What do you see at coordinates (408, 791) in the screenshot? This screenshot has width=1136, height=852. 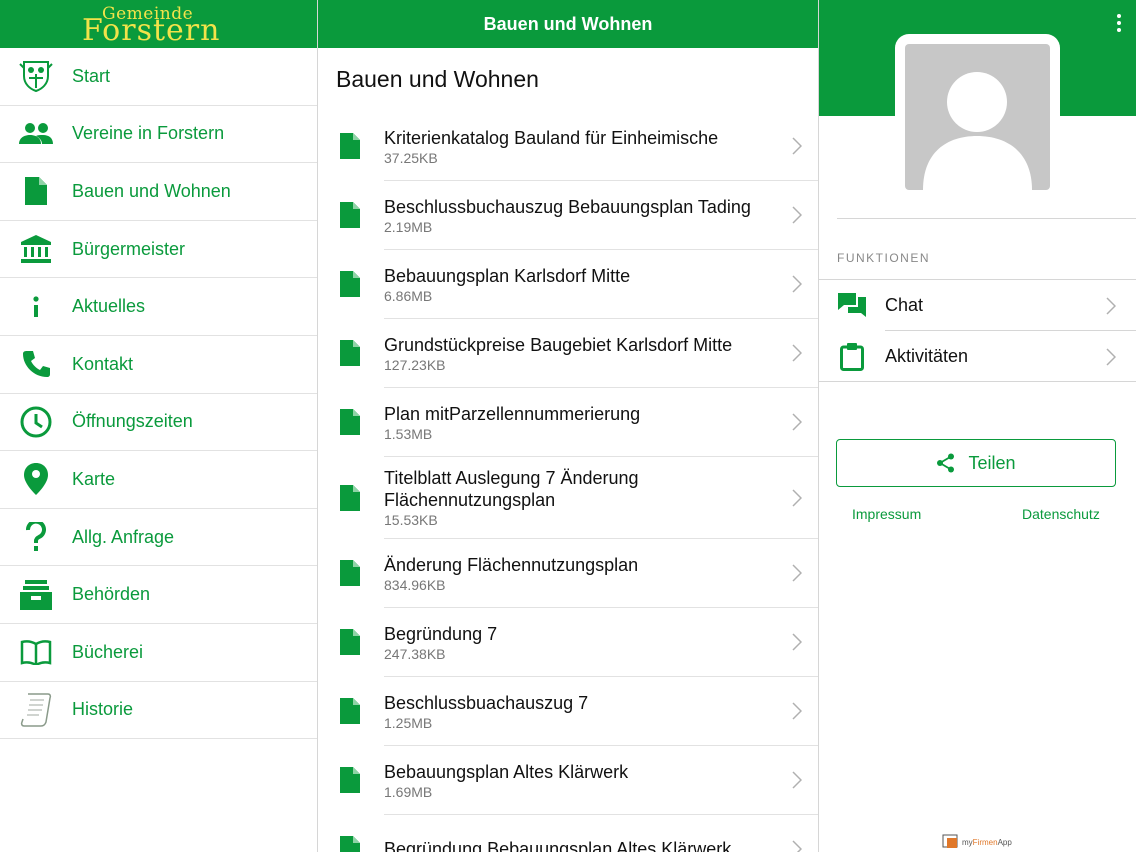 I see `document-size: 1.69MB` at bounding box center [408, 791].